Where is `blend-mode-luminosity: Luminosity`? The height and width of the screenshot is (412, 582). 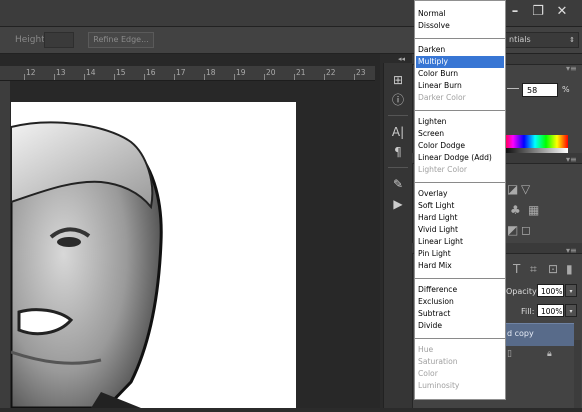 blend-mode-luminosity: Luminosity is located at coordinates (439, 385).